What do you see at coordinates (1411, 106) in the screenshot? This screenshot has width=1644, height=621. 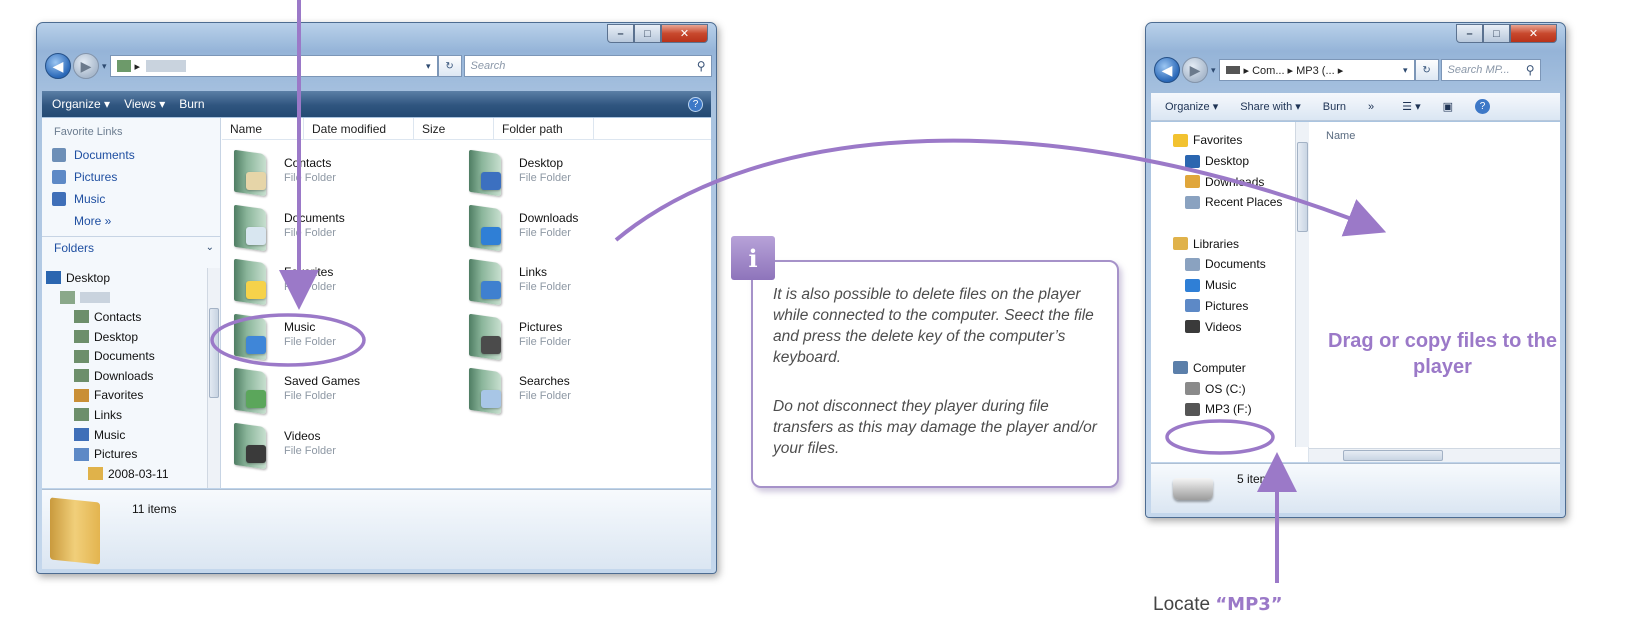 I see `view-options-icon: ☰ ▾` at bounding box center [1411, 106].